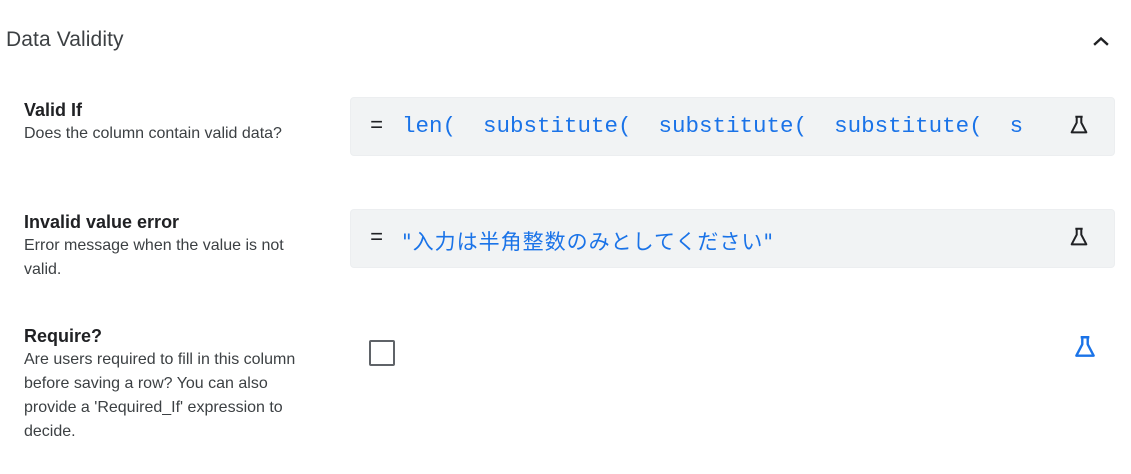  What do you see at coordinates (588, 242) in the screenshot?
I see `invalid-error-expression: "入力は半角整数のみとしてください"` at bounding box center [588, 242].